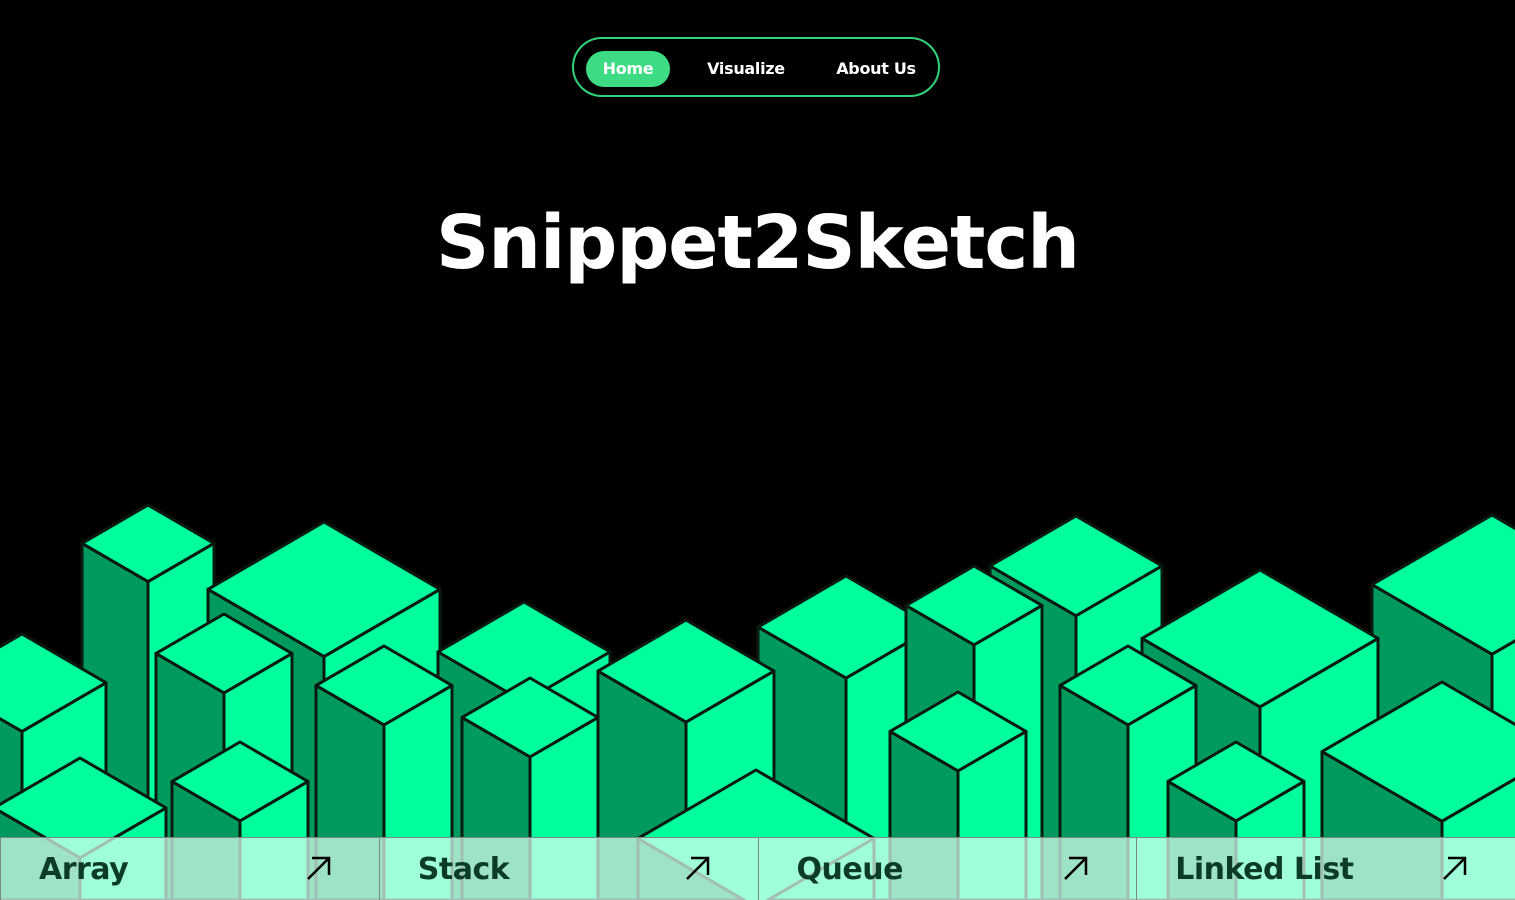 Image resolution: width=1515 pixels, height=900 pixels. I want to click on card-stack-label: Stack, so click(463, 869).